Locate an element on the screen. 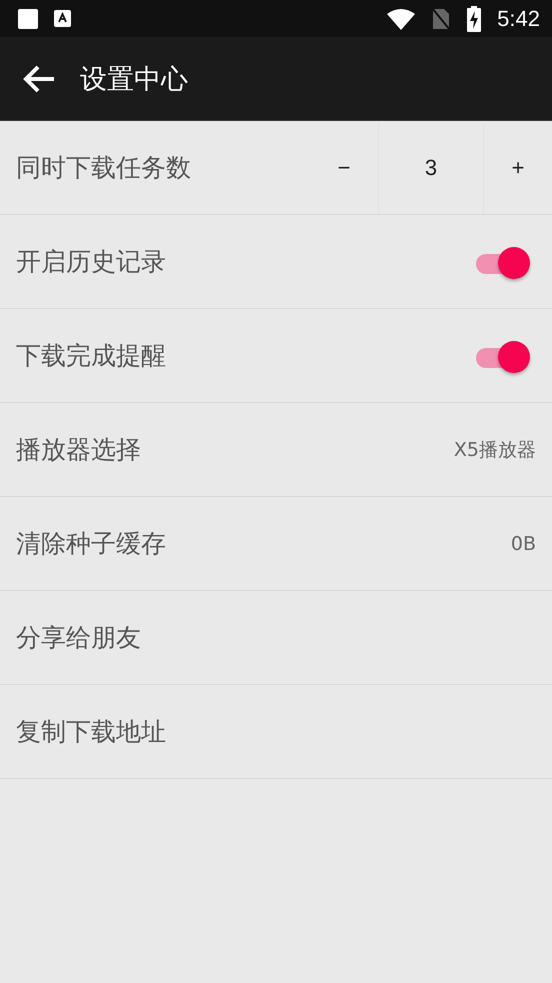 The image size is (552, 983). keyboard-a-icon is located at coordinates (62, 18).